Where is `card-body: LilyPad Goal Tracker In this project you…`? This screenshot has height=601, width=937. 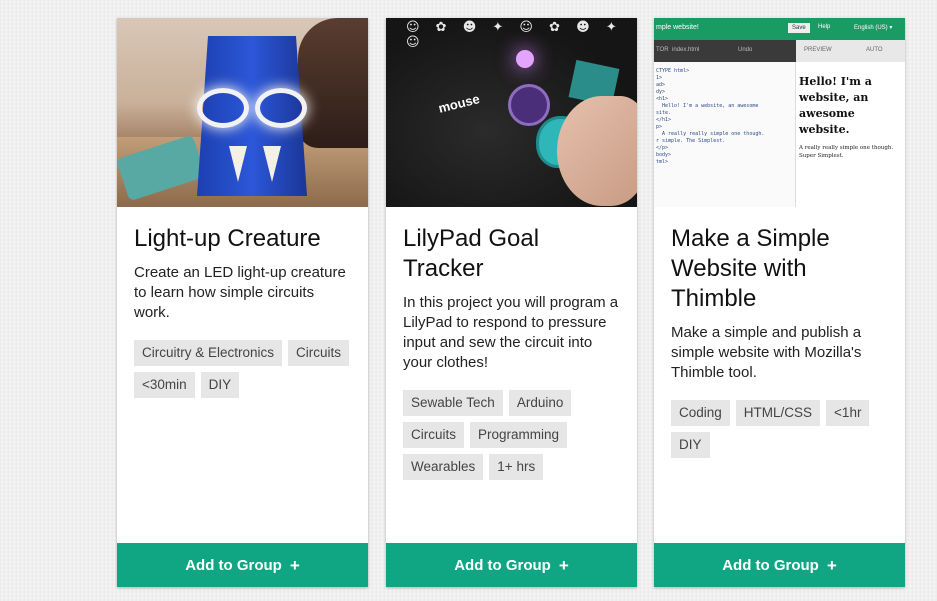 card-body: LilyPad Goal Tracker In this project you… is located at coordinates (511, 375).